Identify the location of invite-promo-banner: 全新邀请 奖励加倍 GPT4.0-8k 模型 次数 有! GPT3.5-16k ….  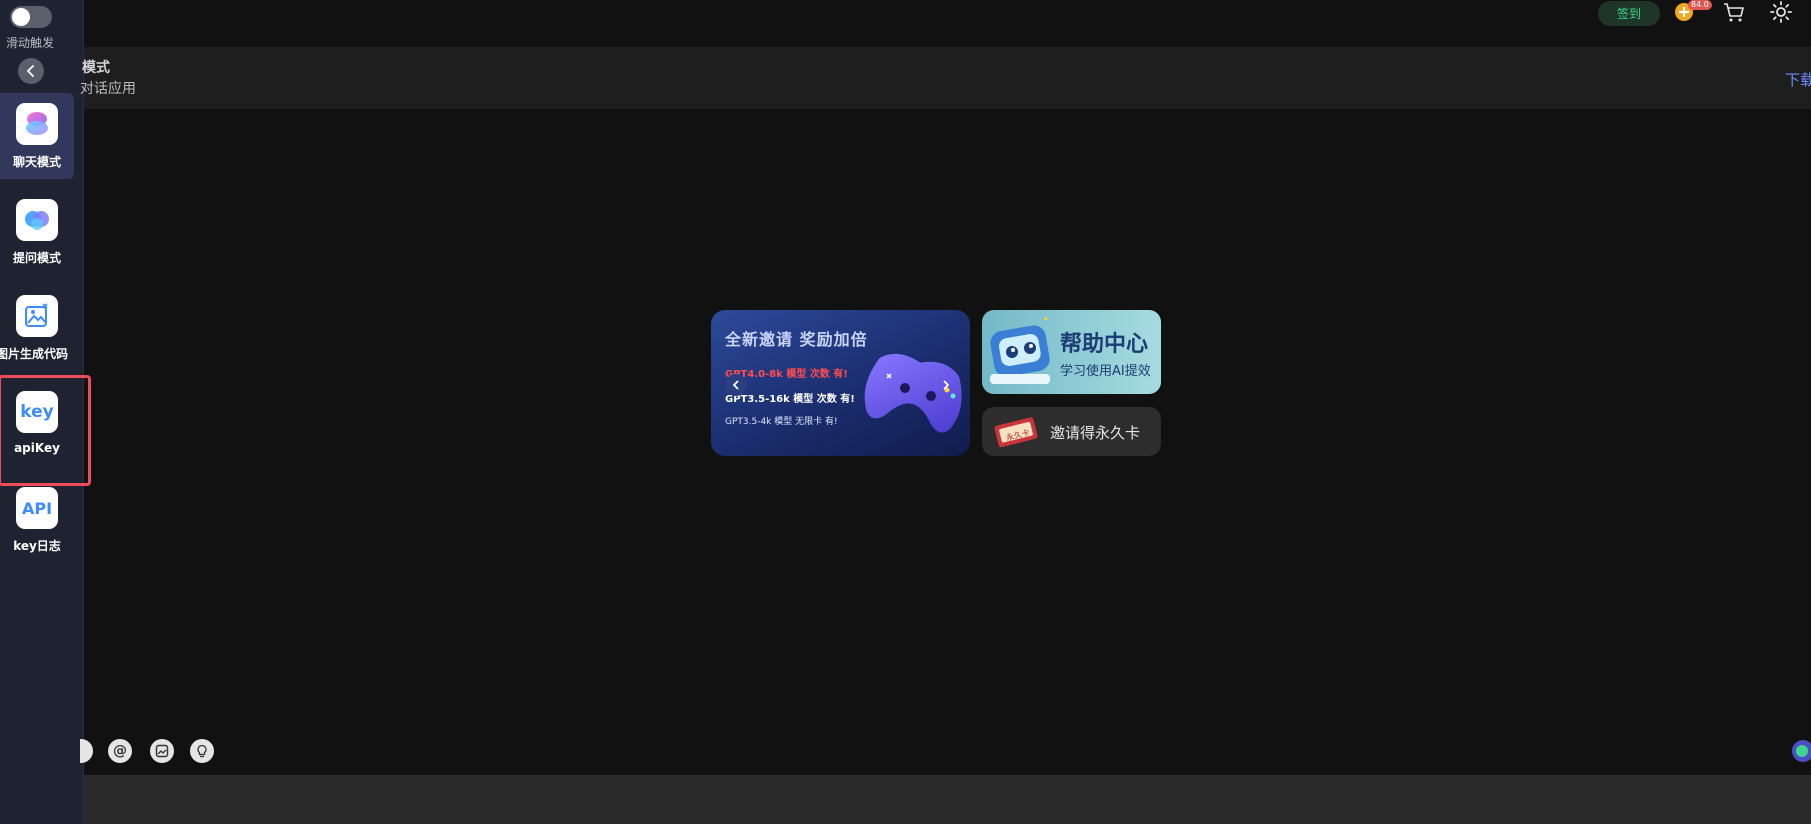
(840, 383).